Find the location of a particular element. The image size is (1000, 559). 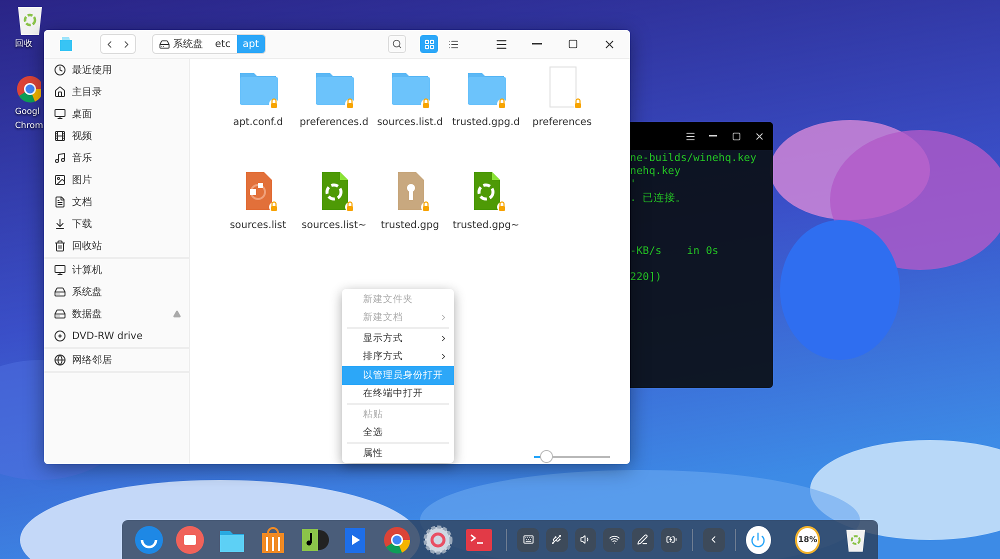

menu-item: 显示方式 is located at coordinates (398, 338).